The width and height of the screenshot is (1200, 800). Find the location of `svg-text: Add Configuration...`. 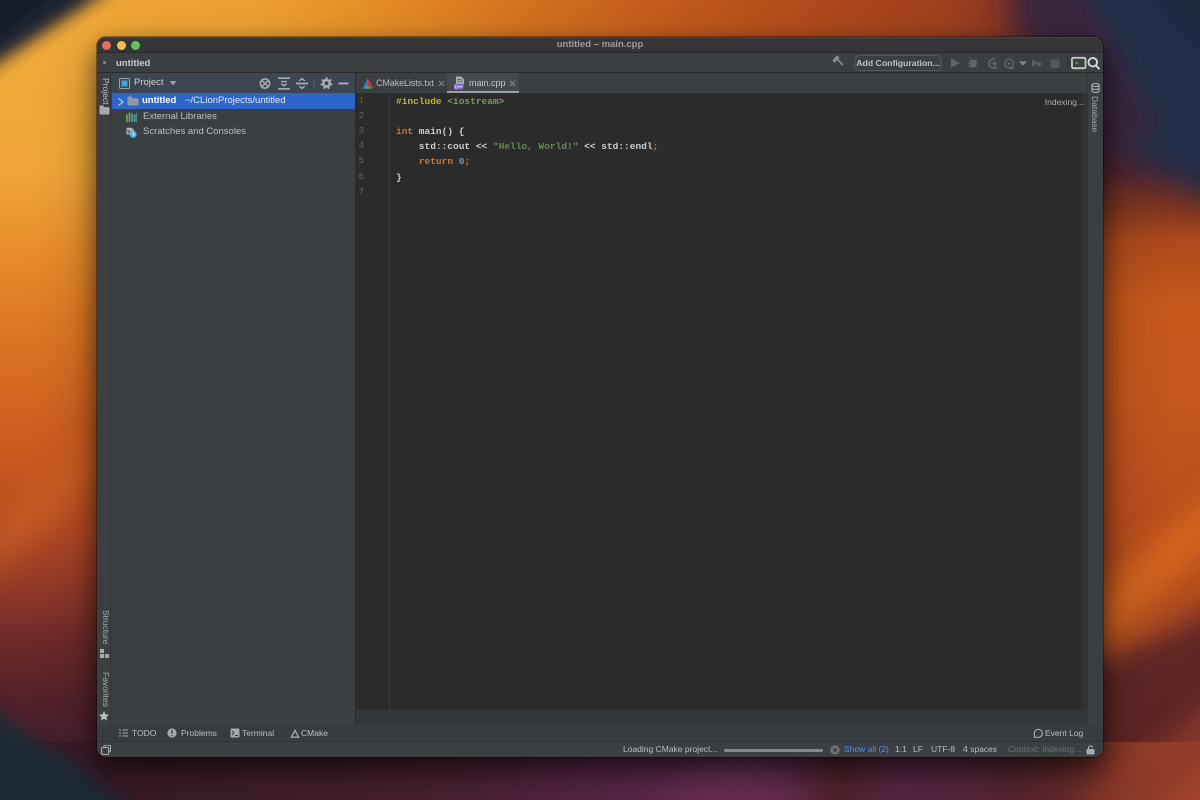

svg-text: Add Configuration... is located at coordinates (897, 63).